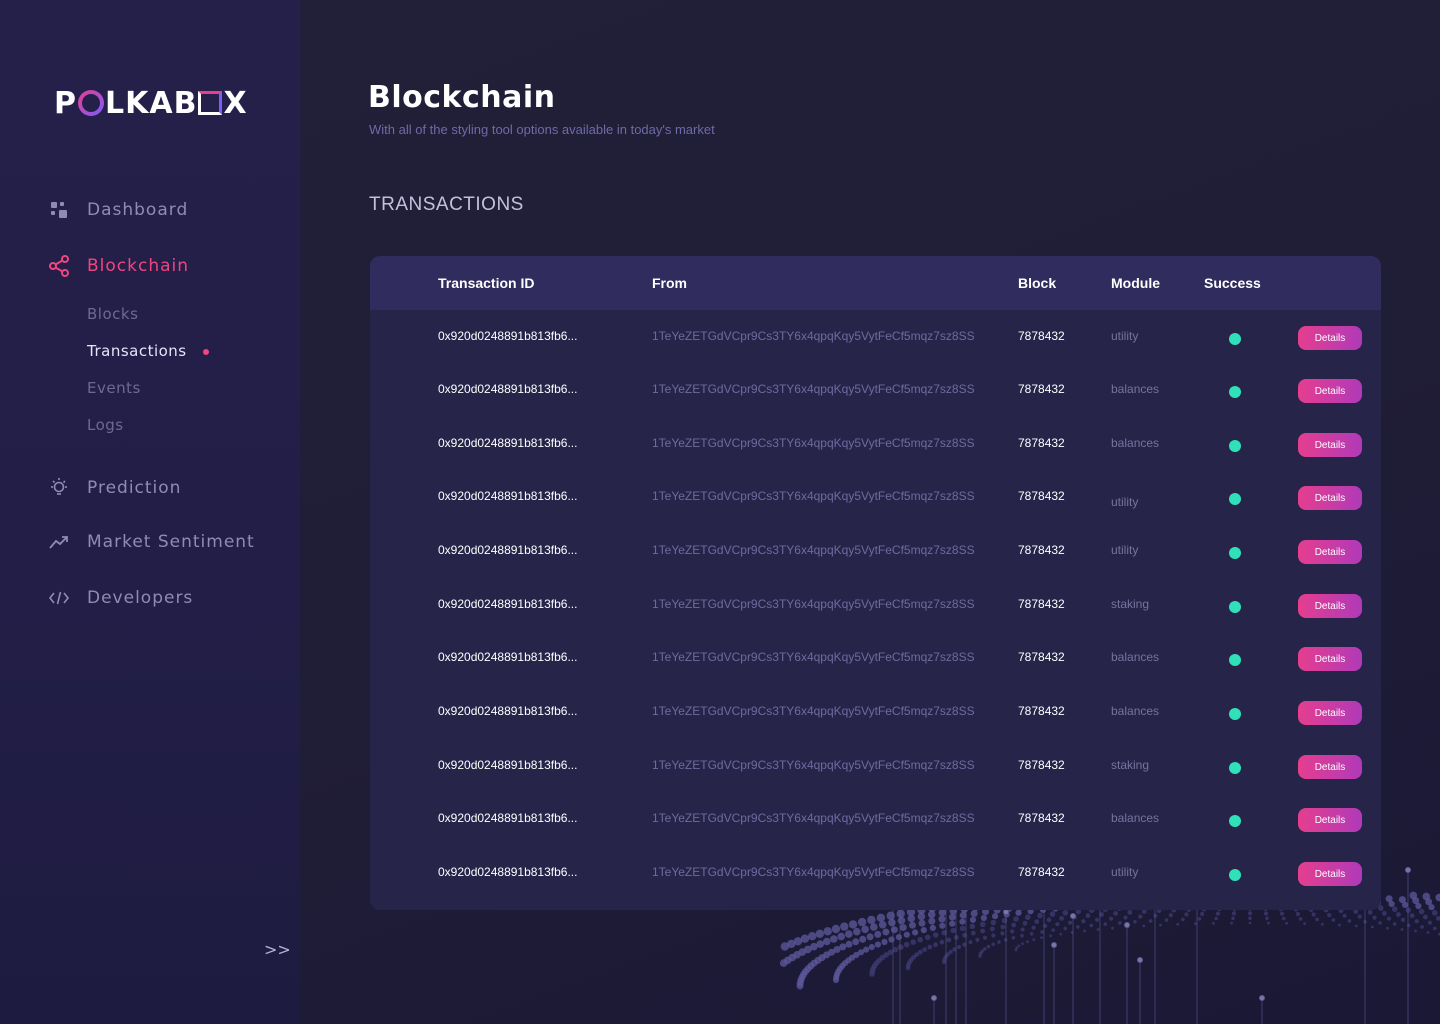 This screenshot has width=1440, height=1024. I want to click on grid-icon, so click(59, 210).